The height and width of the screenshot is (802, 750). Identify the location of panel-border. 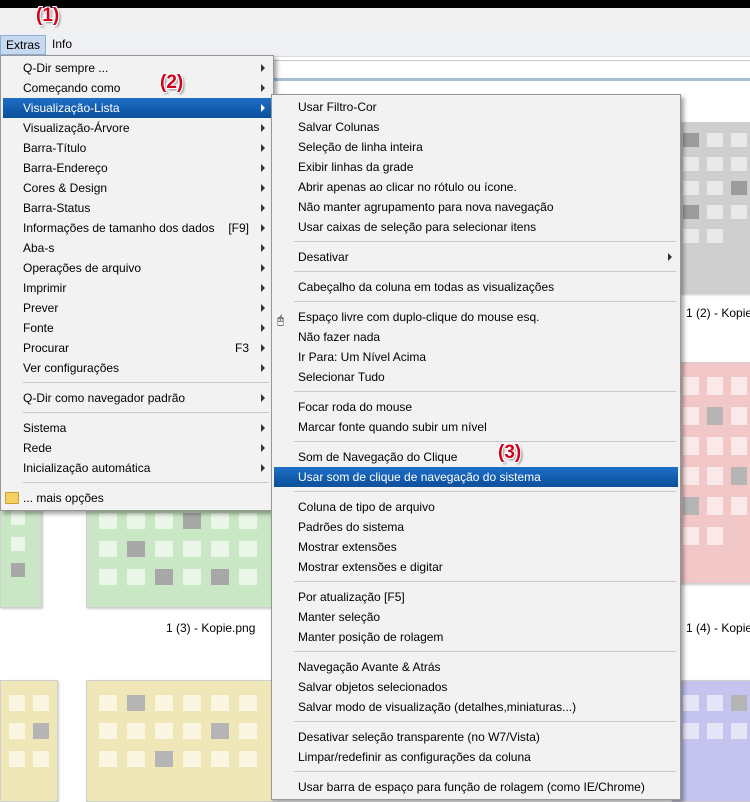
(509, 60).